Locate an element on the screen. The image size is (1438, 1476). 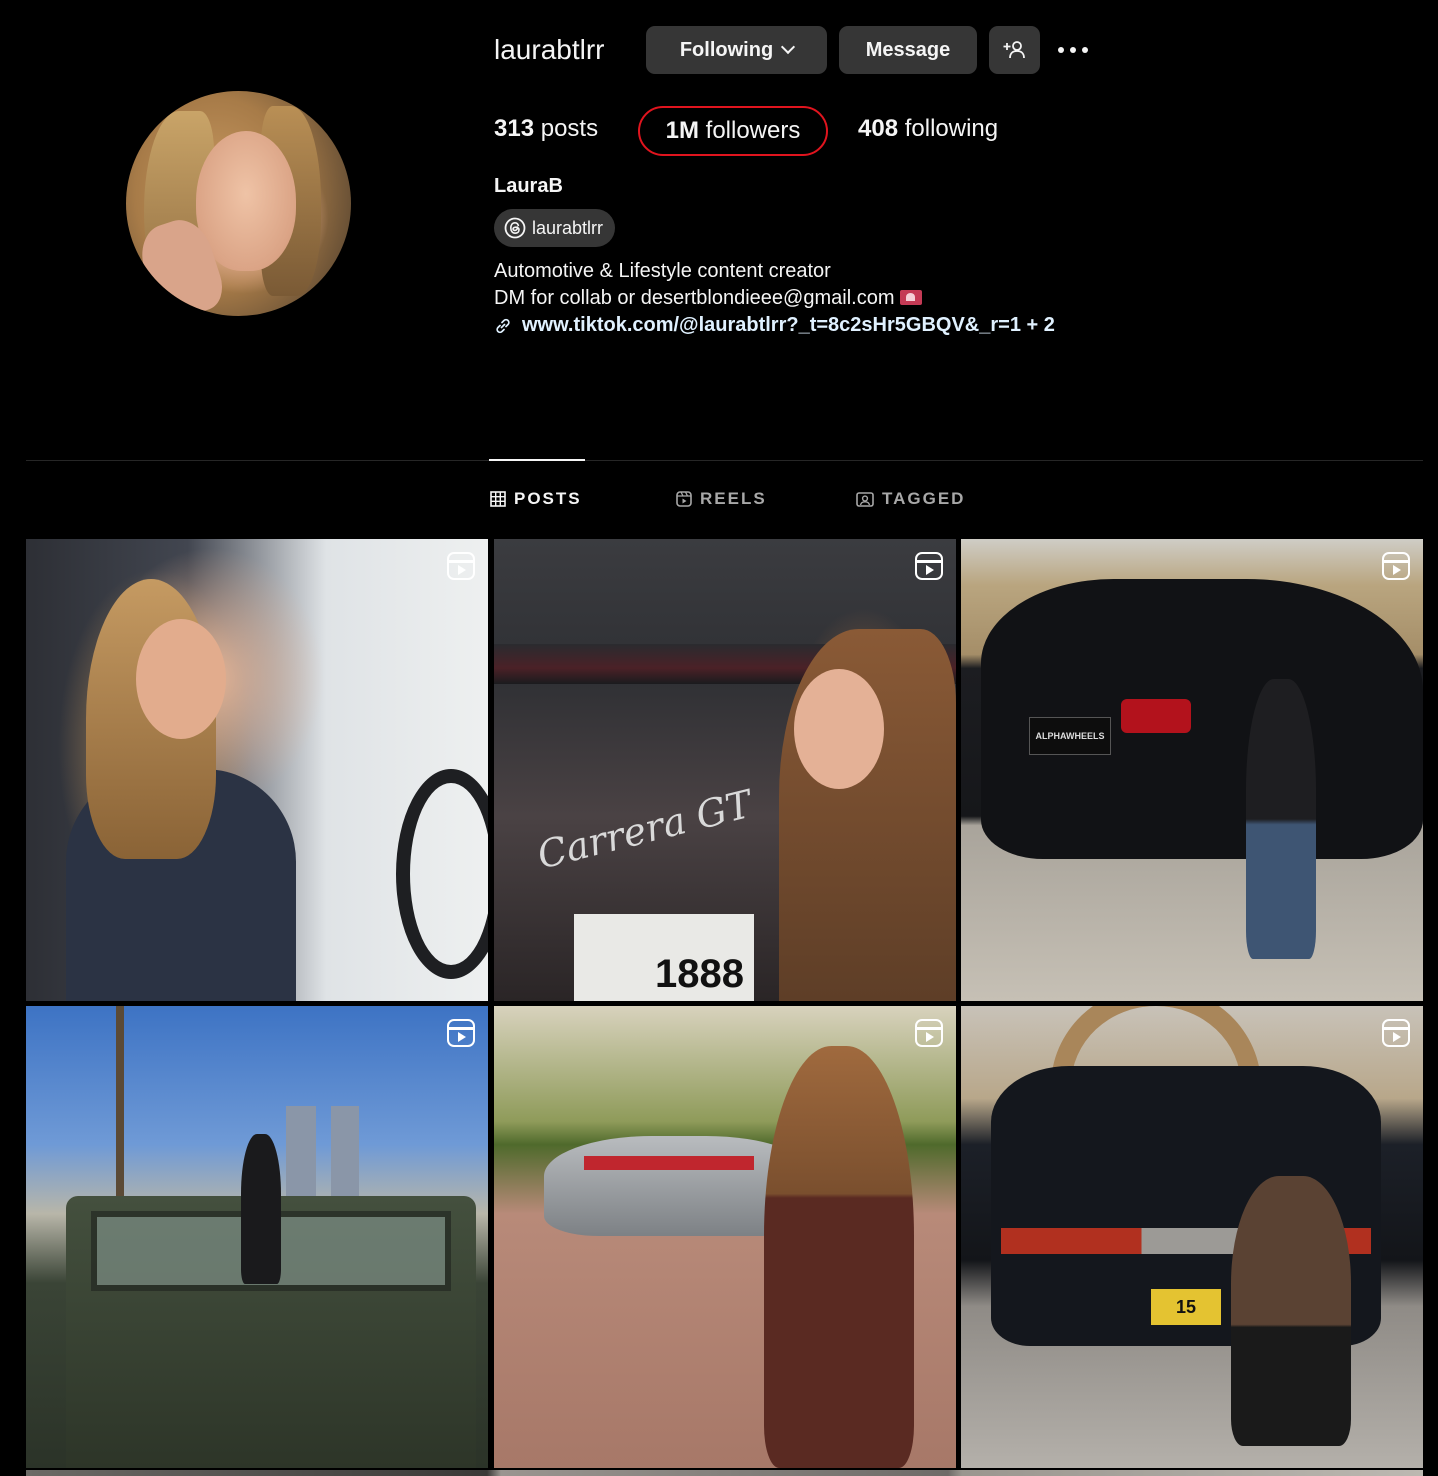
next-row-preview is located at coordinates (724, 1473).